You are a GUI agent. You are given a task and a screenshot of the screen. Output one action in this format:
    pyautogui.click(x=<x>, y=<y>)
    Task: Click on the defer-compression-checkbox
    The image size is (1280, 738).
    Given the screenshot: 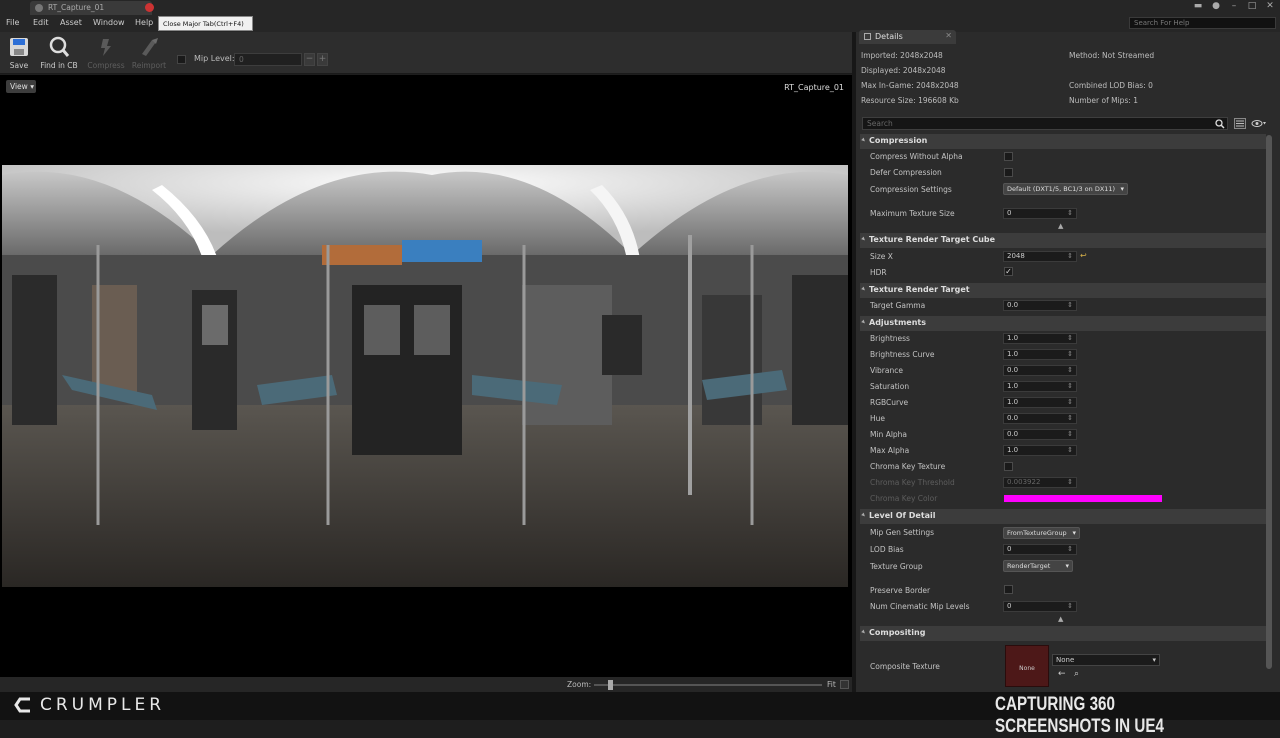 What is the action you would take?
    pyautogui.click(x=1008, y=172)
    